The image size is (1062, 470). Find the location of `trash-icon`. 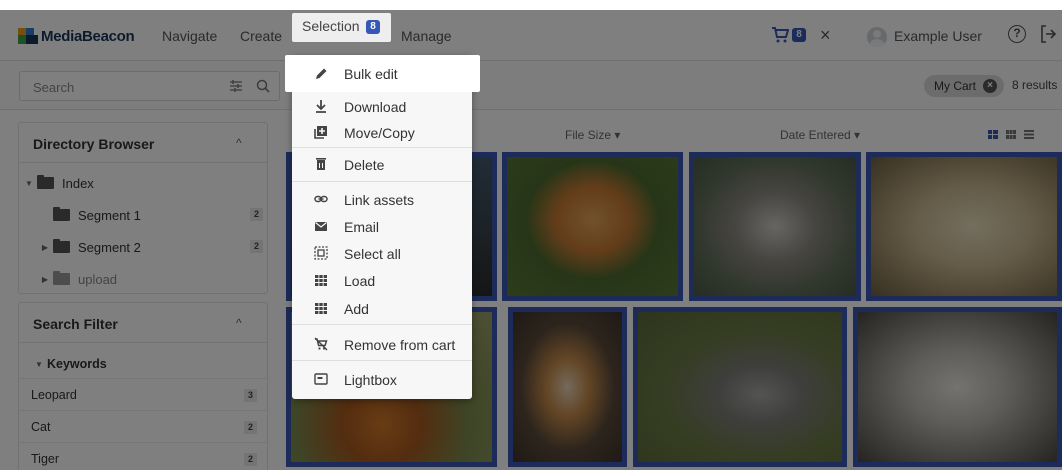

trash-icon is located at coordinates (321, 164).